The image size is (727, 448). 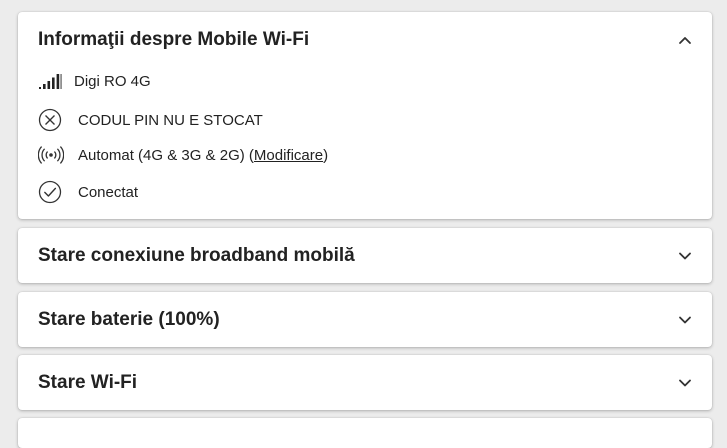 What do you see at coordinates (129, 319) in the screenshot?
I see `panel-title: Stare baterie (100%)` at bounding box center [129, 319].